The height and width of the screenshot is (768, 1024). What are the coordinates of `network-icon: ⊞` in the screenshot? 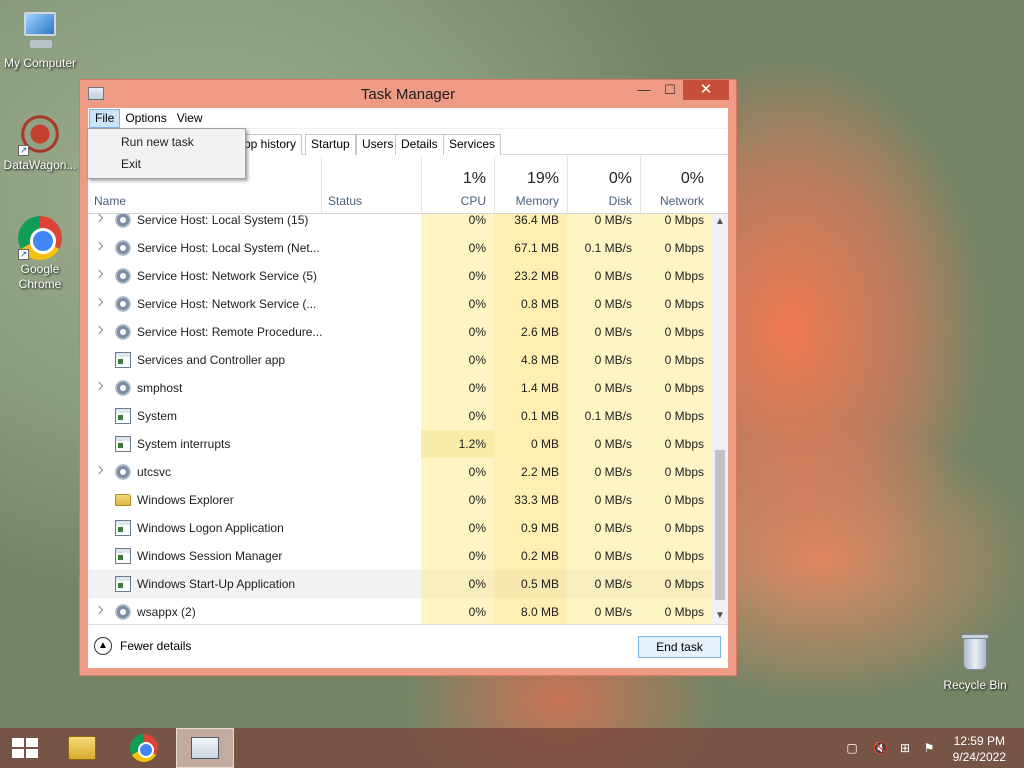 It's located at (905, 748).